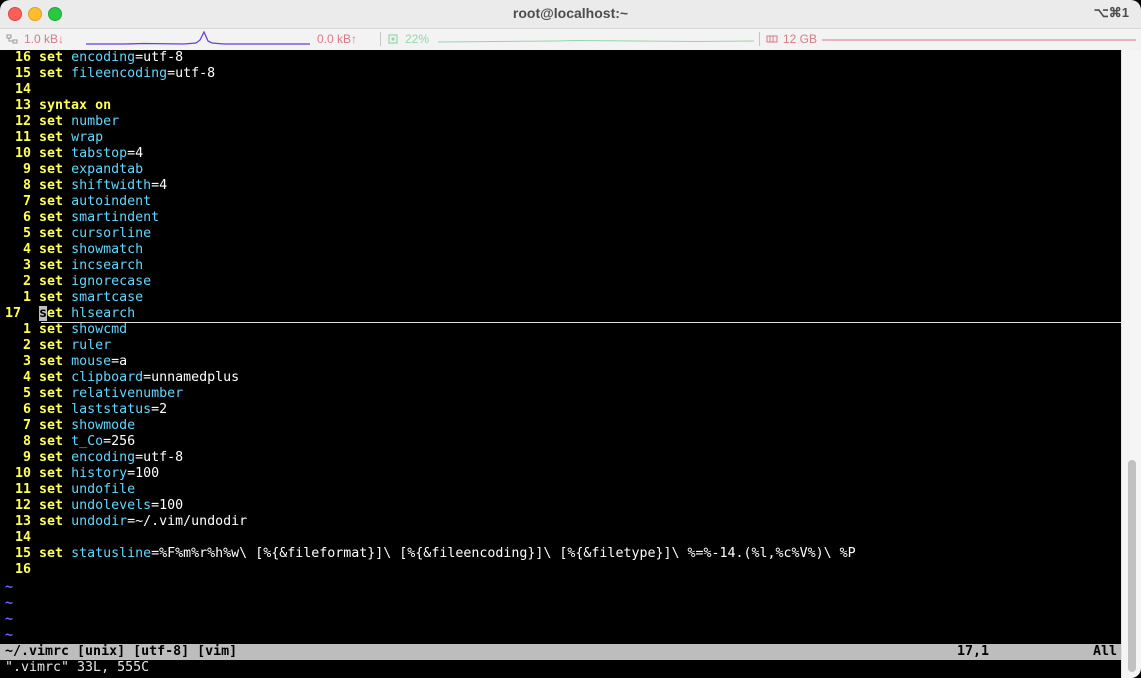  I want to click on option-name: undodir, so click(99, 521).